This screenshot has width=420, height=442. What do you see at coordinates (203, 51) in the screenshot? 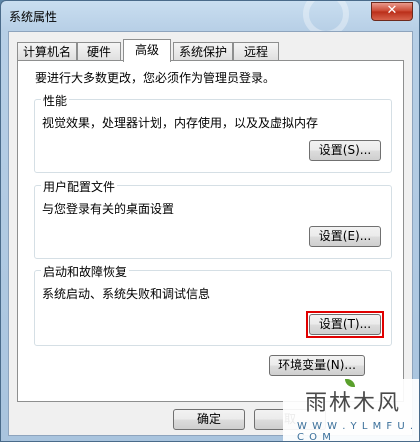
I see `tab-system-protection: 系统保护` at bounding box center [203, 51].